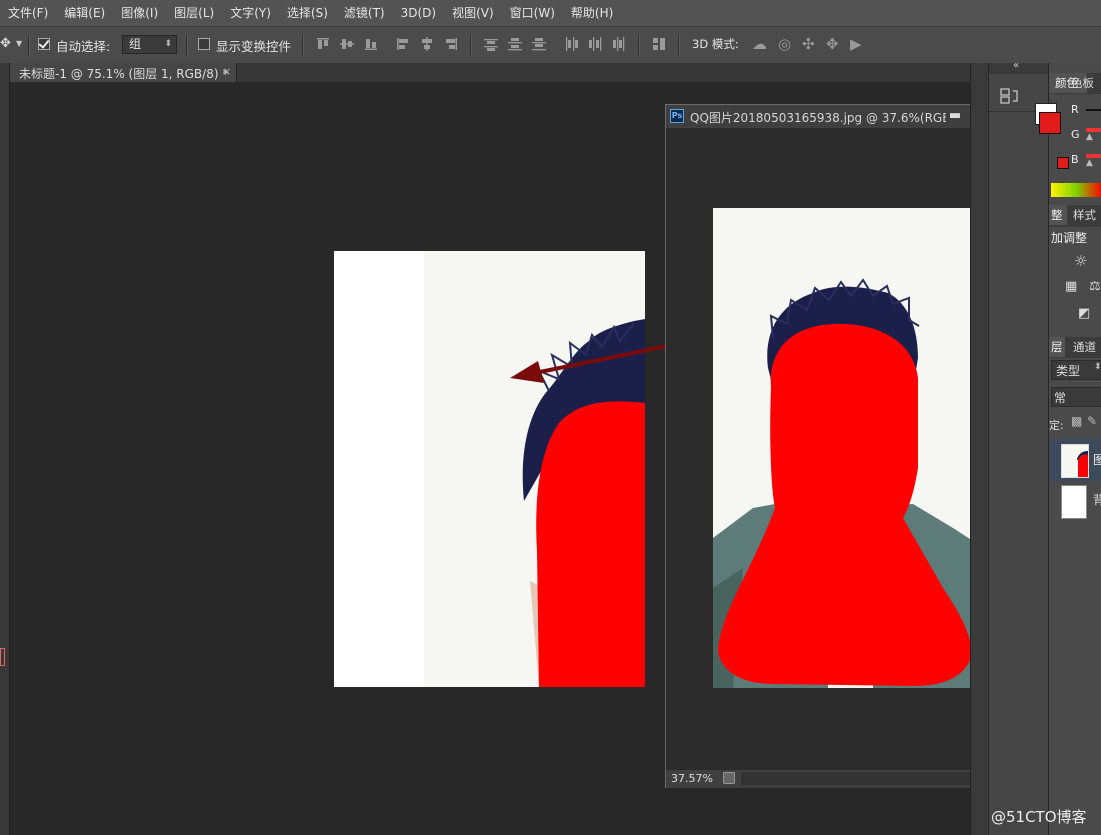 The width and height of the screenshot is (1101, 835). I want to click on distribute-hcenter-icon, so click(595, 44).